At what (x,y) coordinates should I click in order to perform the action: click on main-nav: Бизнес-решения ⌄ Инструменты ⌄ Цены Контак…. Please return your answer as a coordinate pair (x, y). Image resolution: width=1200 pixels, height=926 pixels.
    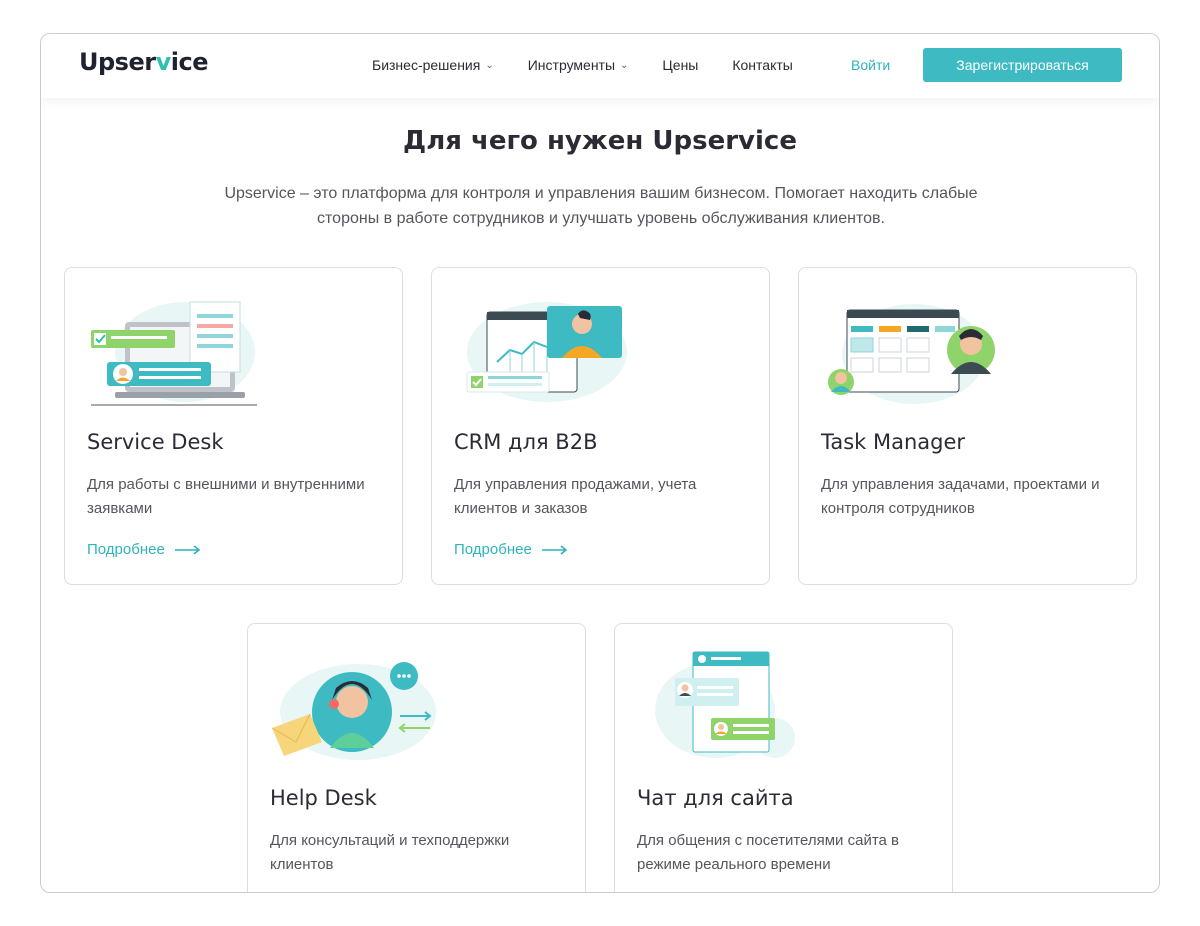
    Looking at the image, I should click on (599, 65).